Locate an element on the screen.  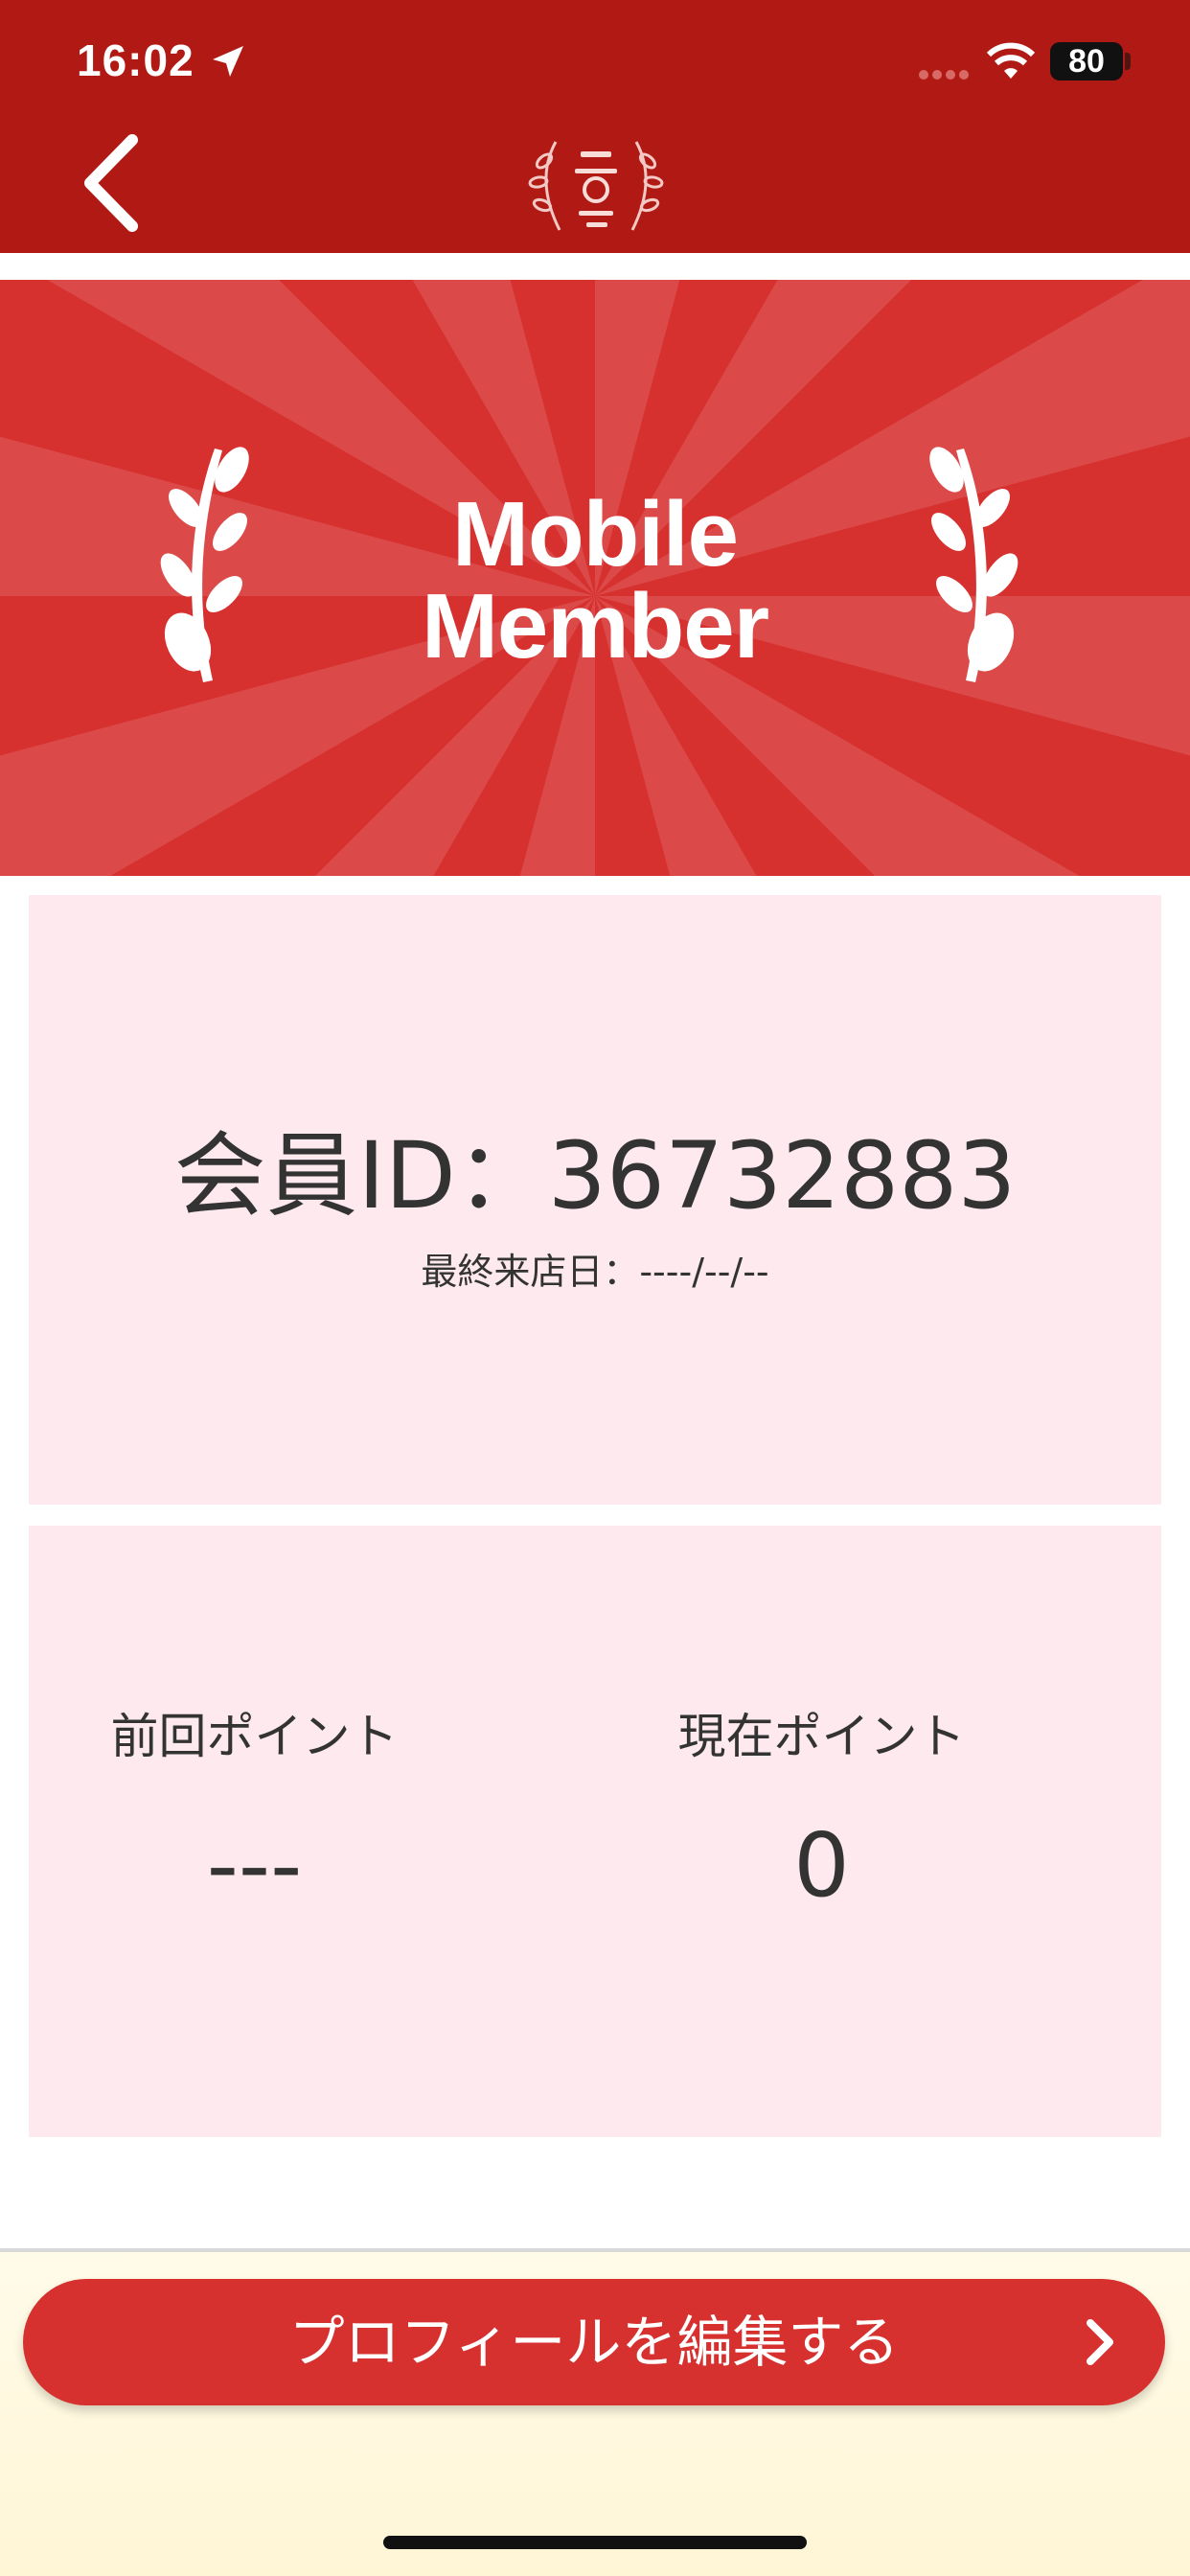
status-time: 16:02 is located at coordinates (136, 60).